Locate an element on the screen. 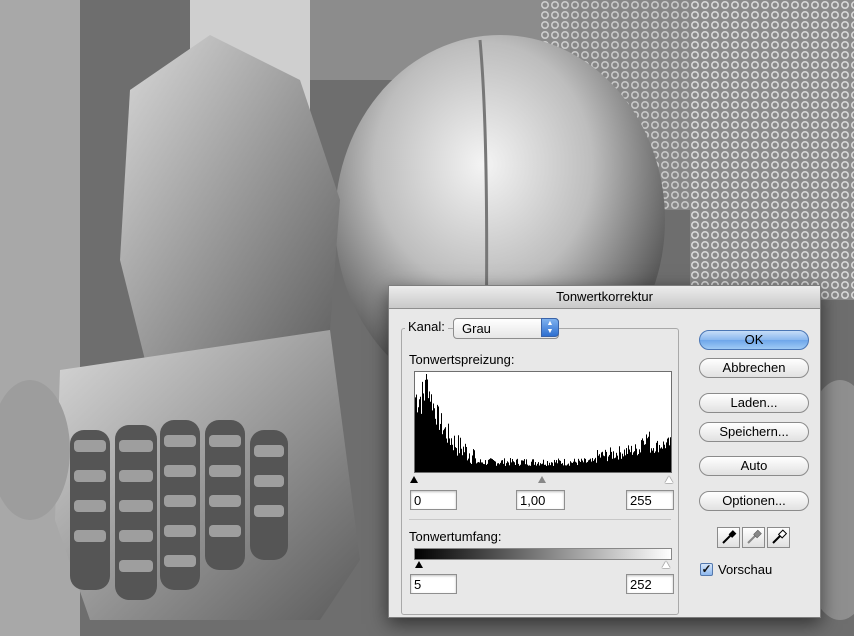 The width and height of the screenshot is (854, 636). preview-checkbox: ✓ is located at coordinates (706, 569).